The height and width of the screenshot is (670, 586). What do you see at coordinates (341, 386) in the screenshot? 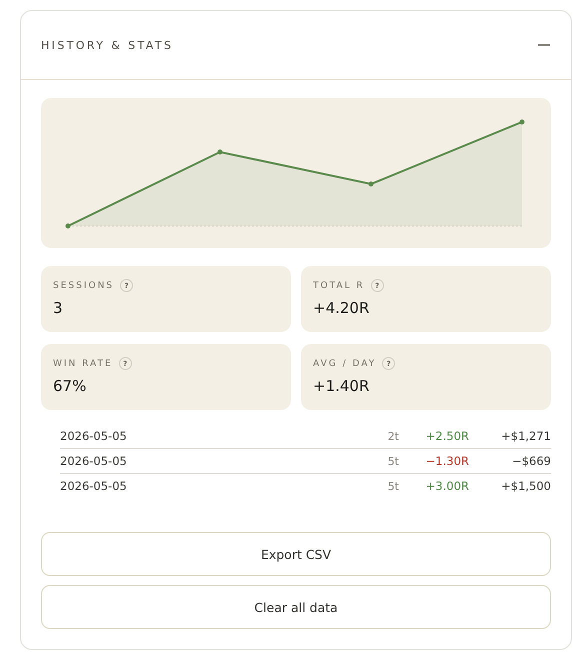
I see `stat-value: +1.40R` at bounding box center [341, 386].